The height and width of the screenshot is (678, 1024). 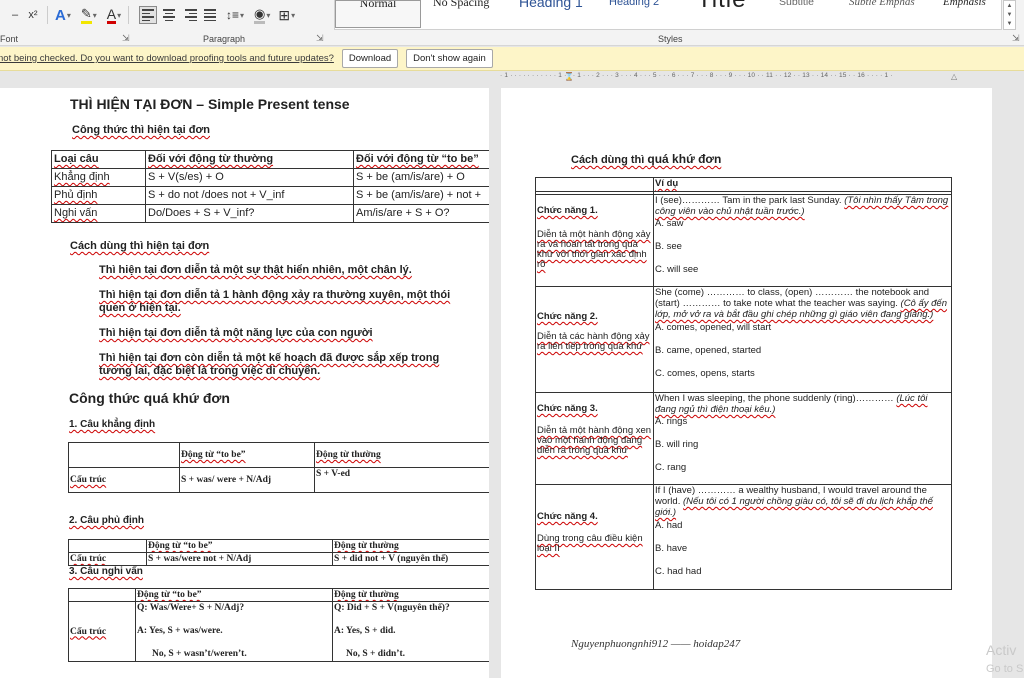 What do you see at coordinates (378, 14) in the screenshot?
I see `style-normal: Normal` at bounding box center [378, 14].